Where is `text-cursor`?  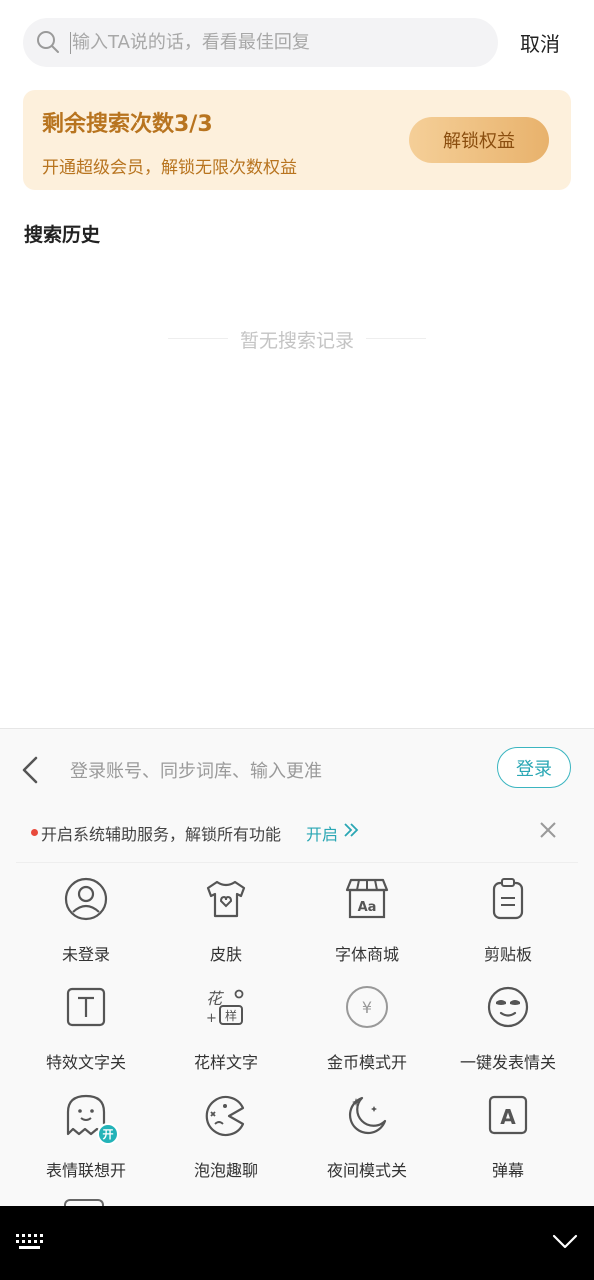
text-cursor is located at coordinates (70, 43).